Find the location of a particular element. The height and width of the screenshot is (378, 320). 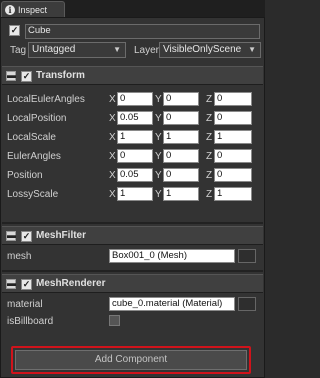

transform-enabled-checkbox: ✓ is located at coordinates (26, 76).